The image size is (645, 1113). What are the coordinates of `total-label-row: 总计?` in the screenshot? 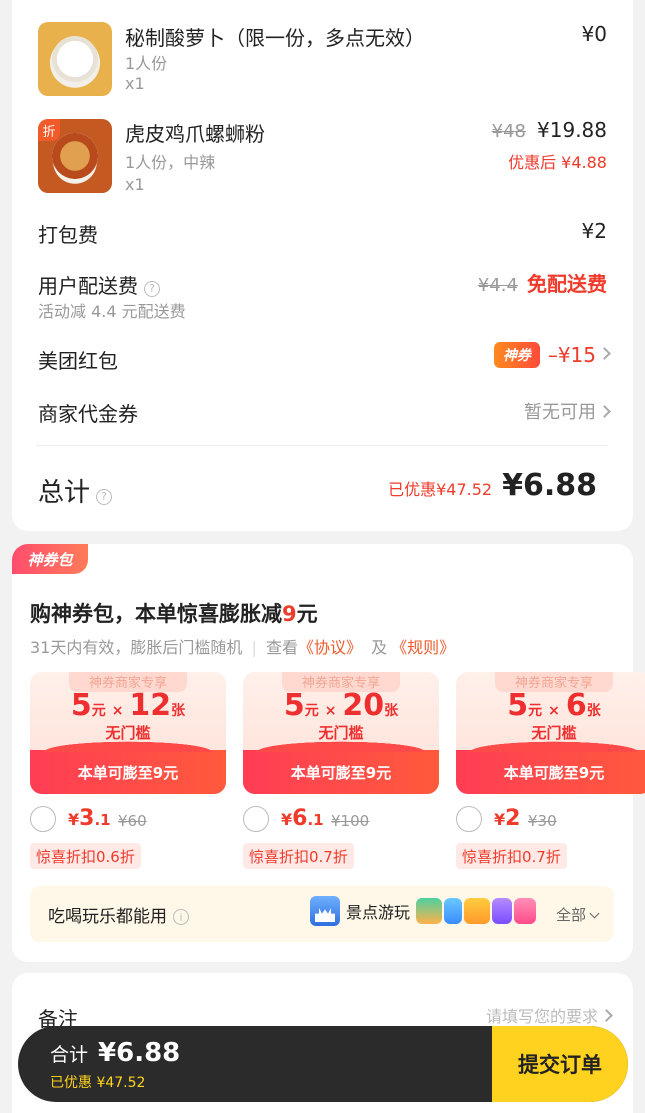 It's located at (75, 490).